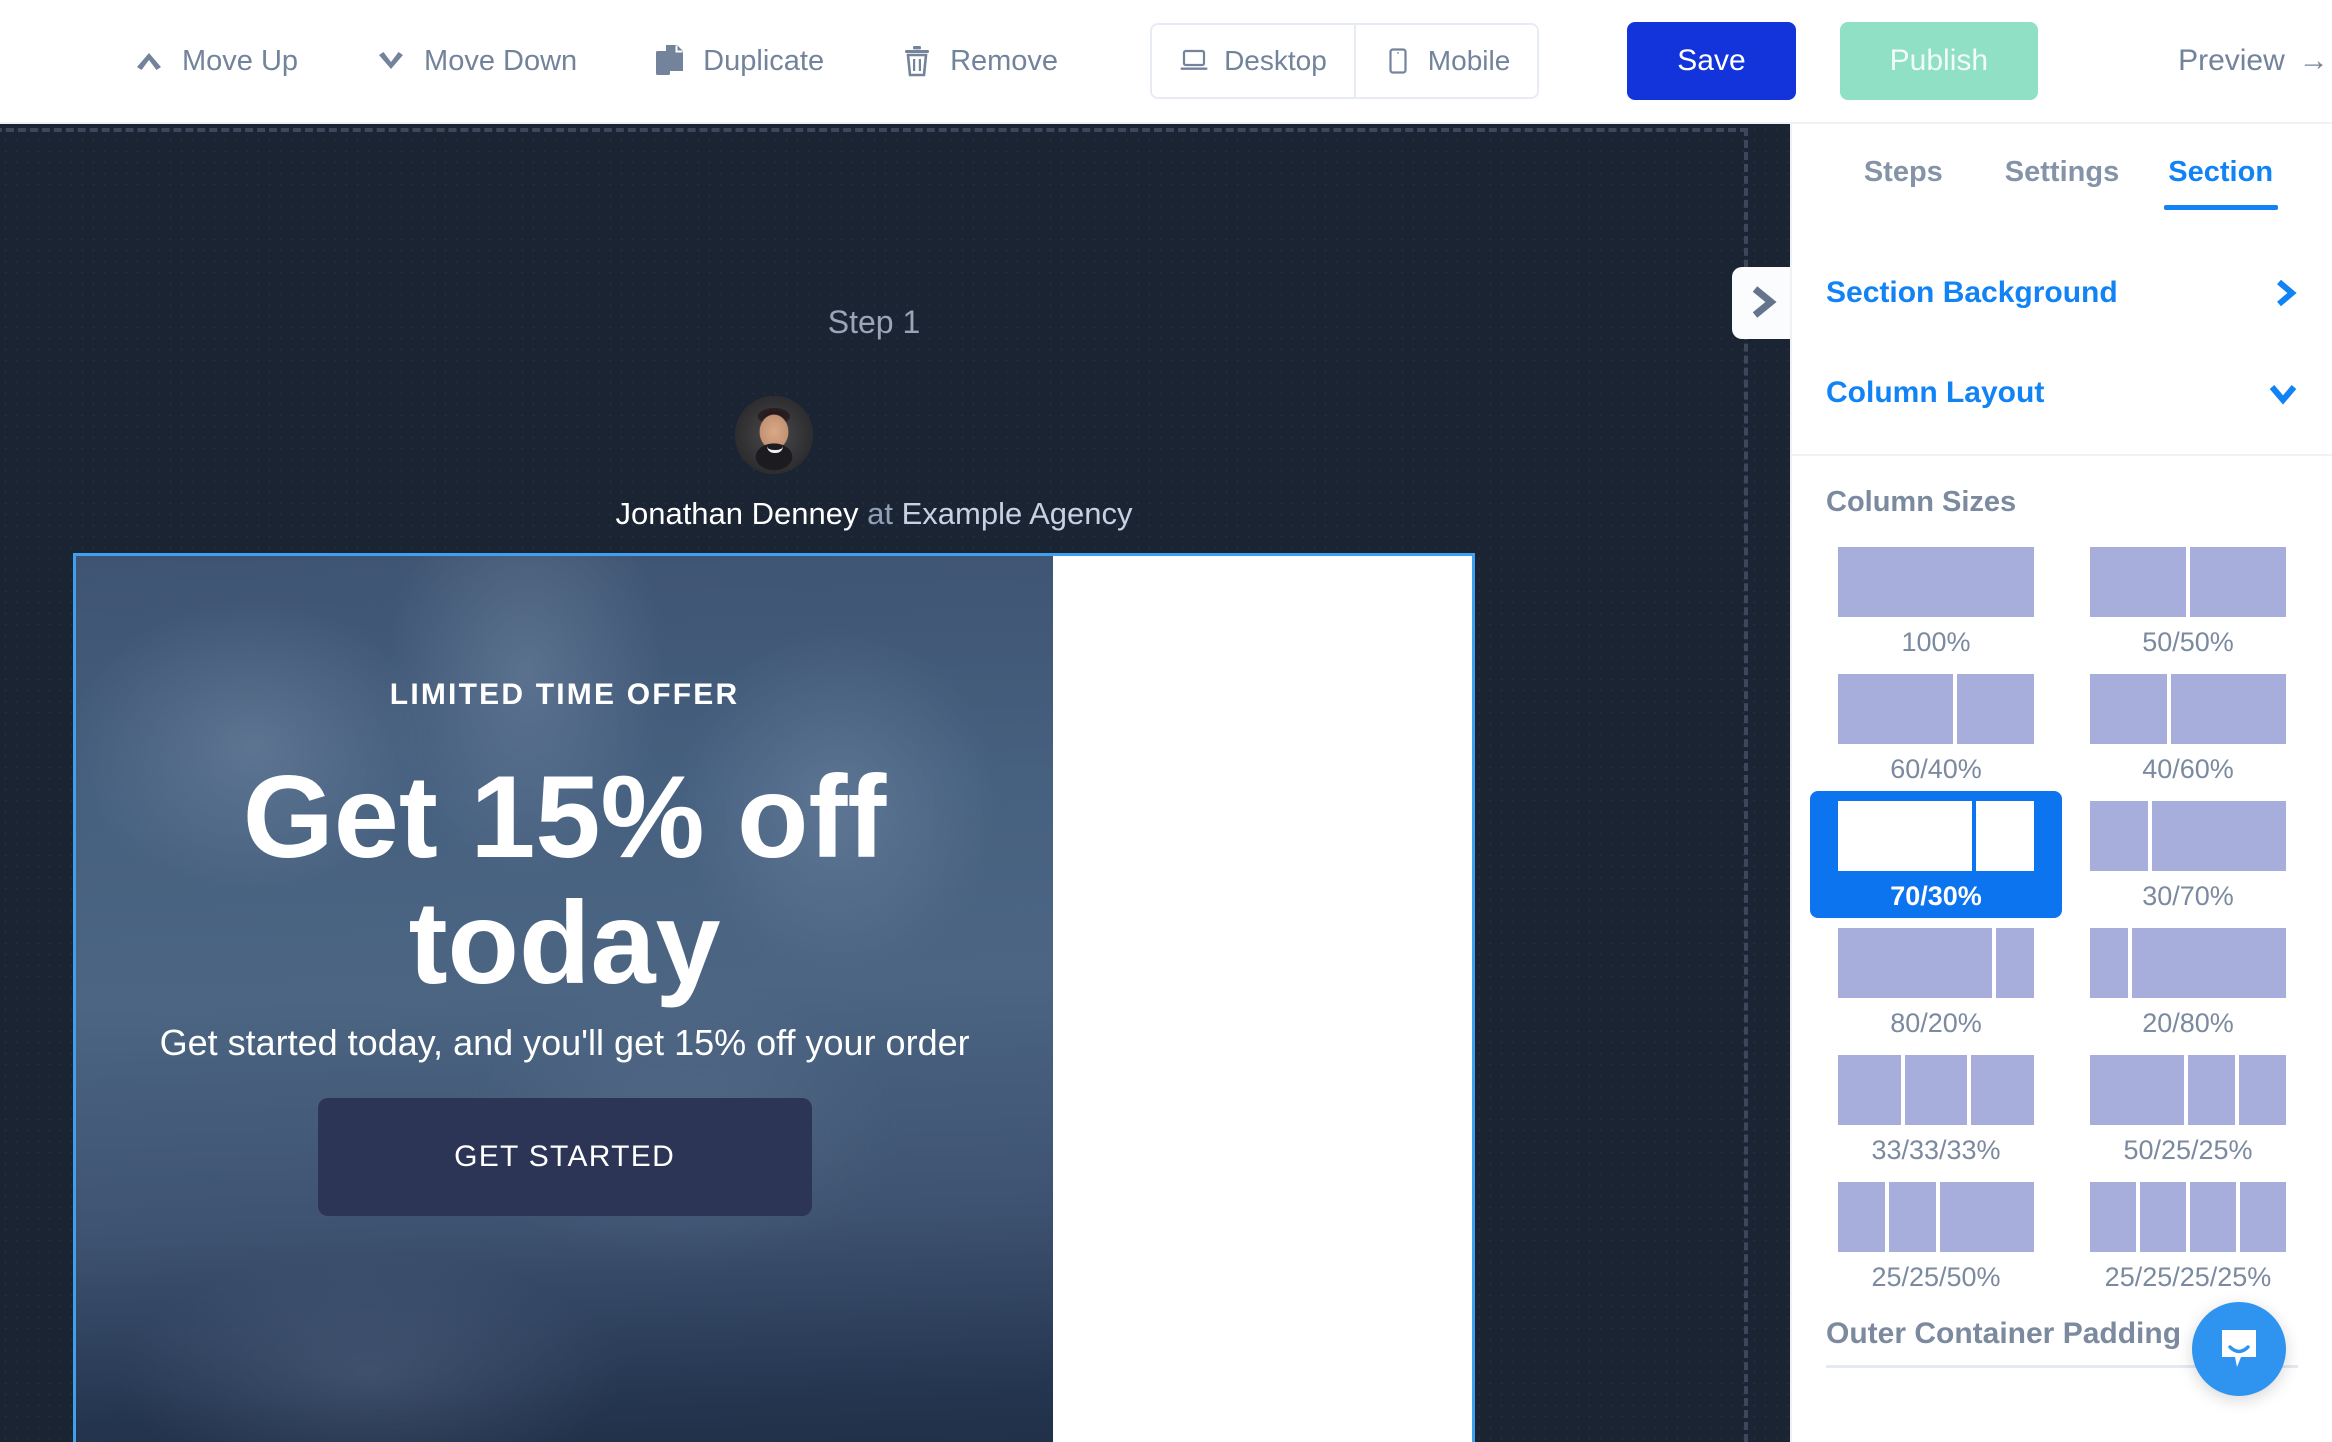 The width and height of the screenshot is (2332, 1442). I want to click on column-size-caption: 20/80%, so click(2188, 1023).